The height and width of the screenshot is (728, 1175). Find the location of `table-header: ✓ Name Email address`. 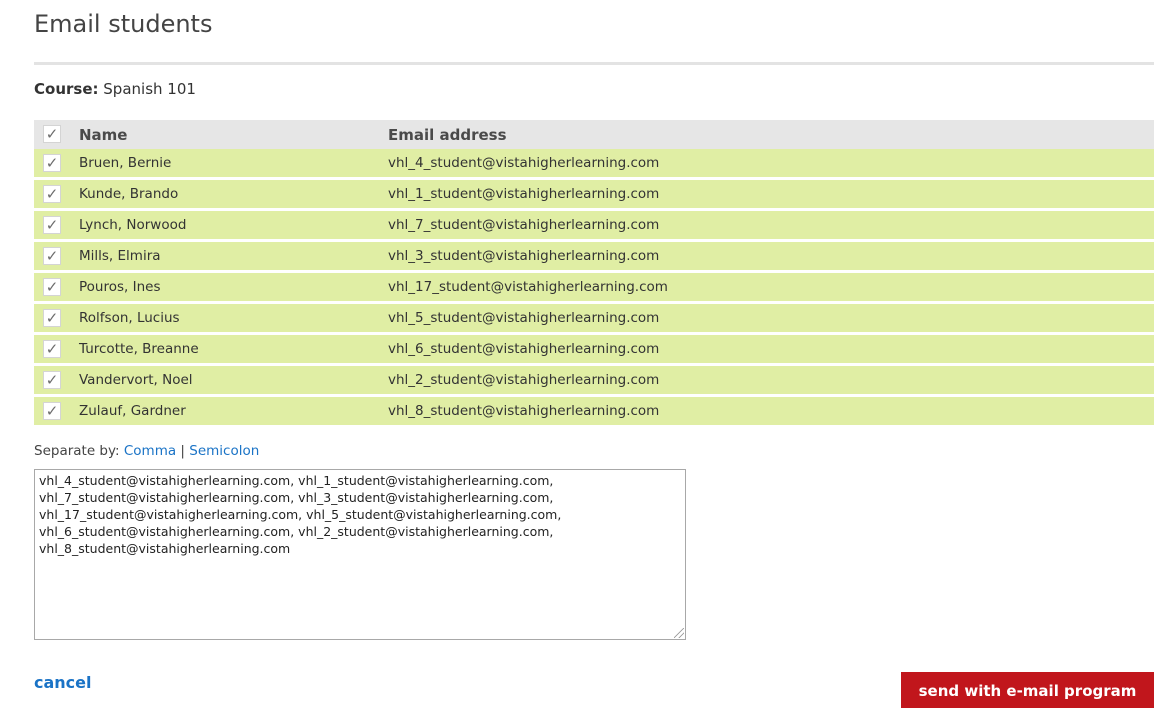

table-header: ✓ Name Email address is located at coordinates (594, 134).